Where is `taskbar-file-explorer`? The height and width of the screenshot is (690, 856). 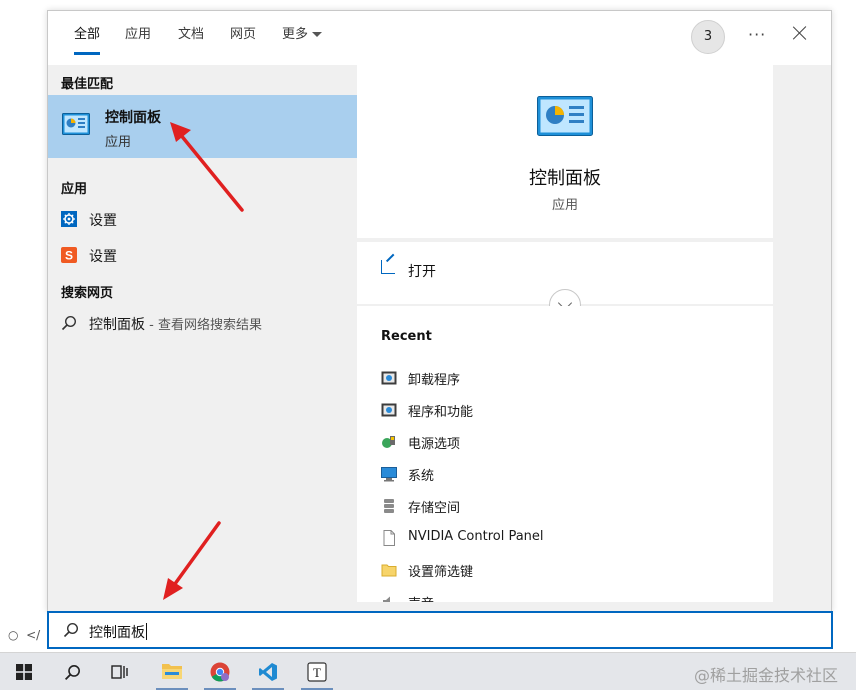
taskbar-file-explorer is located at coordinates (172, 671).